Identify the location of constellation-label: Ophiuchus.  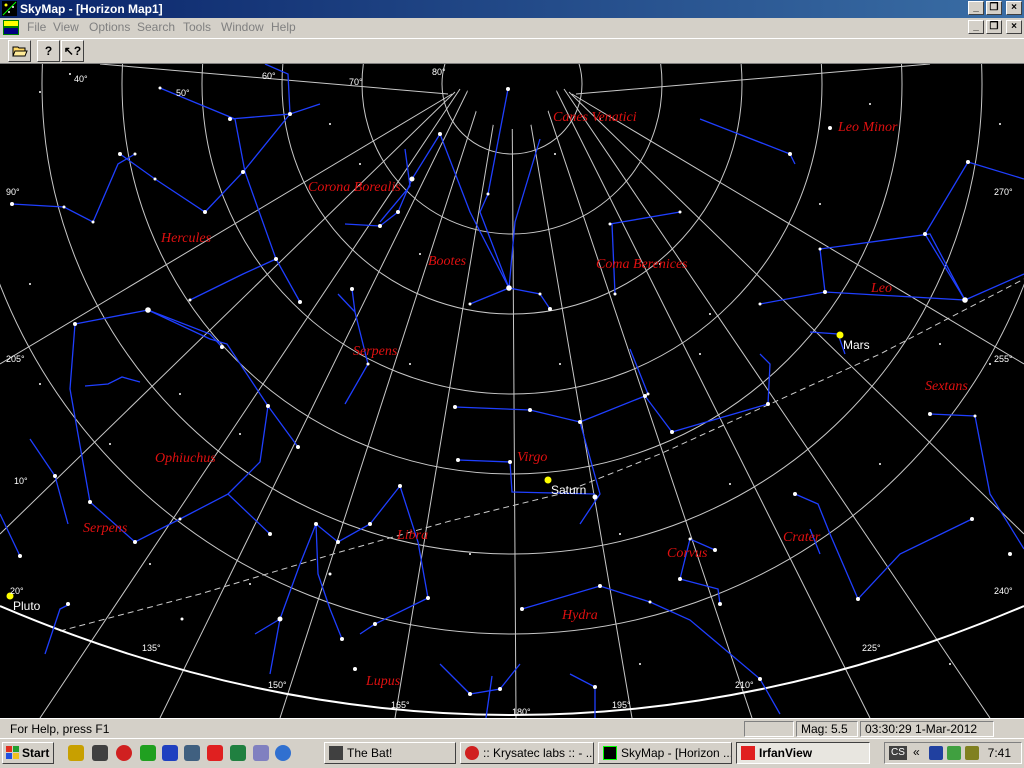
(185, 458).